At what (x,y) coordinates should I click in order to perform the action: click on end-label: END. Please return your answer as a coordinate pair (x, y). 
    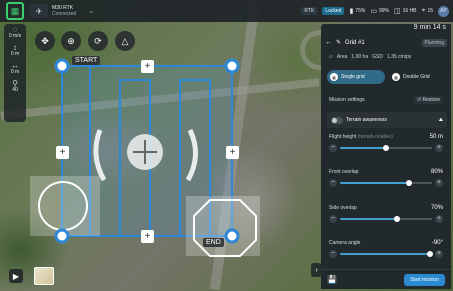
    Looking at the image, I should click on (213, 242).